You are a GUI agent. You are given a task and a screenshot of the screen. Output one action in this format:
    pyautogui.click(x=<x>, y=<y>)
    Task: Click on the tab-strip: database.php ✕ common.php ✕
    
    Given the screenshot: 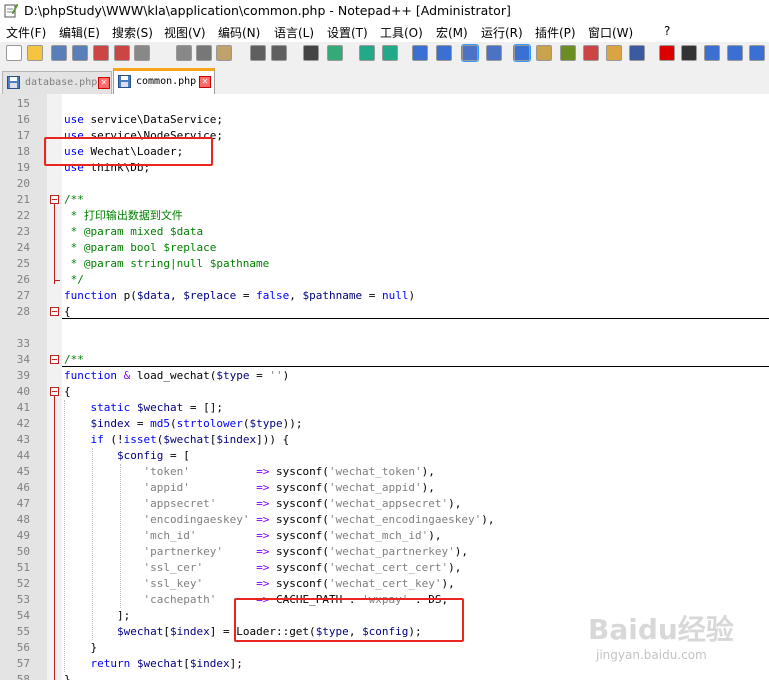 What is the action you would take?
    pyautogui.click(x=384, y=81)
    